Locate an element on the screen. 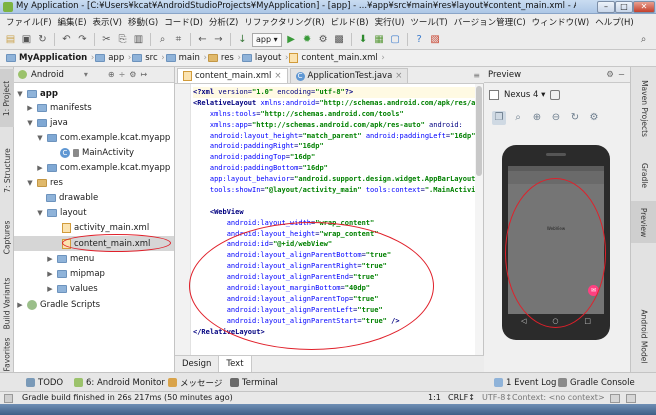 The height and width of the screenshot is (415, 656). redo-icon: ↷ is located at coordinates (82, 39).